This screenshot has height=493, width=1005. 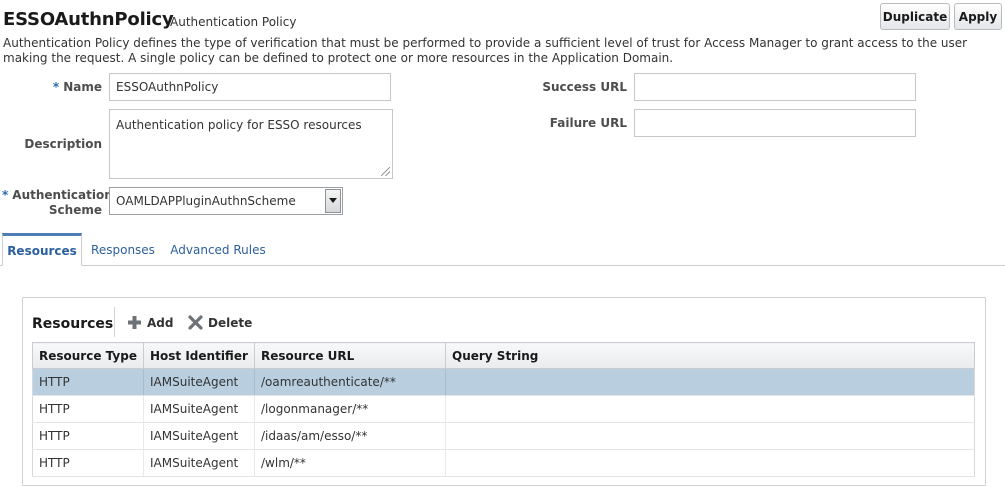 I want to click on column-header-resource-type: Resource Type, so click(x=88, y=355).